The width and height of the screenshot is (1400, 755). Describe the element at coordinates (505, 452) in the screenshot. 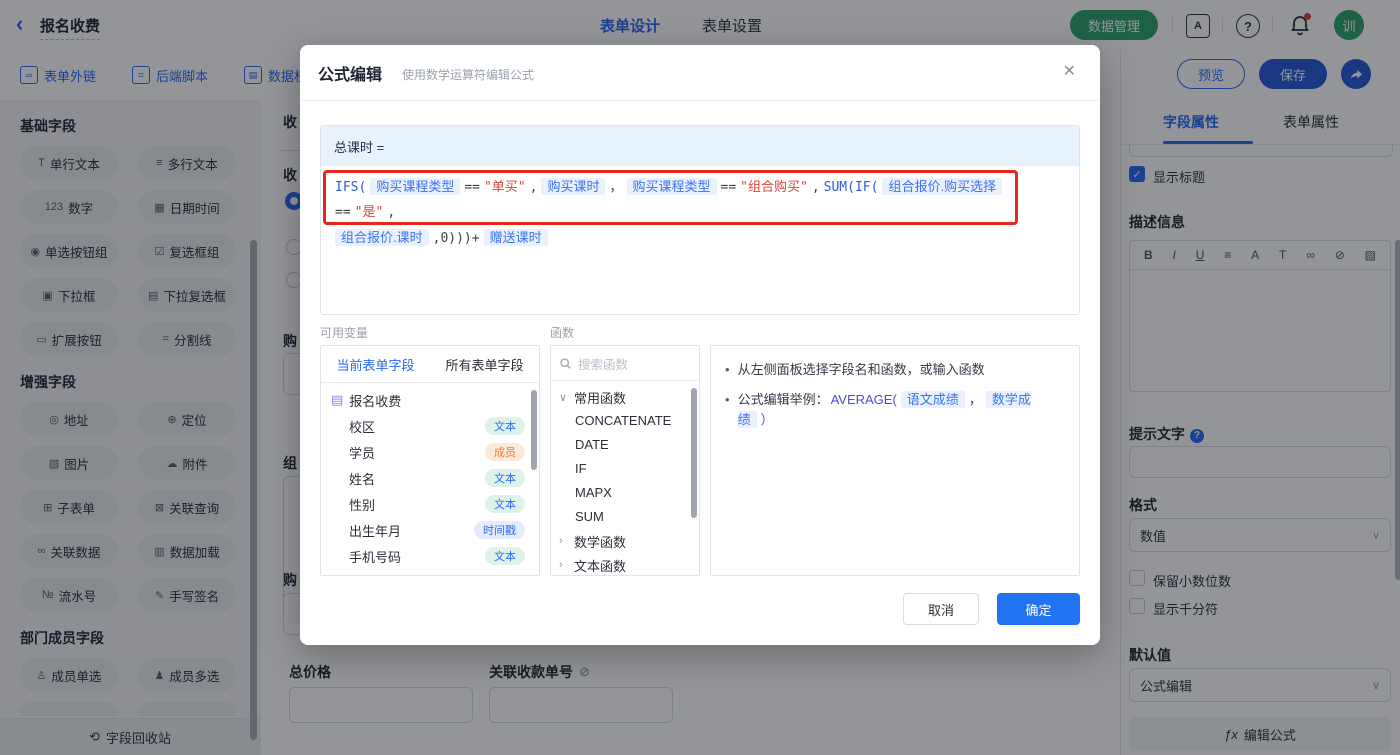

I see `variable-type-badge: 成员` at that location.